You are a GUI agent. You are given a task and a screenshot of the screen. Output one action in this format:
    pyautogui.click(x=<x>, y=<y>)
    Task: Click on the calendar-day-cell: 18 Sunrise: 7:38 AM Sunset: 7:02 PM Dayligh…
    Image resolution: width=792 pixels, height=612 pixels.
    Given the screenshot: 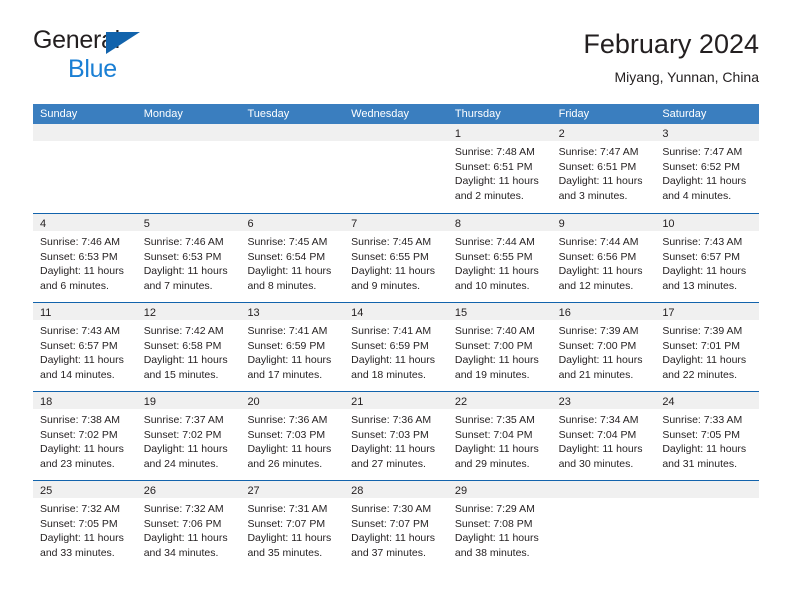 What is the action you would take?
    pyautogui.click(x=85, y=436)
    